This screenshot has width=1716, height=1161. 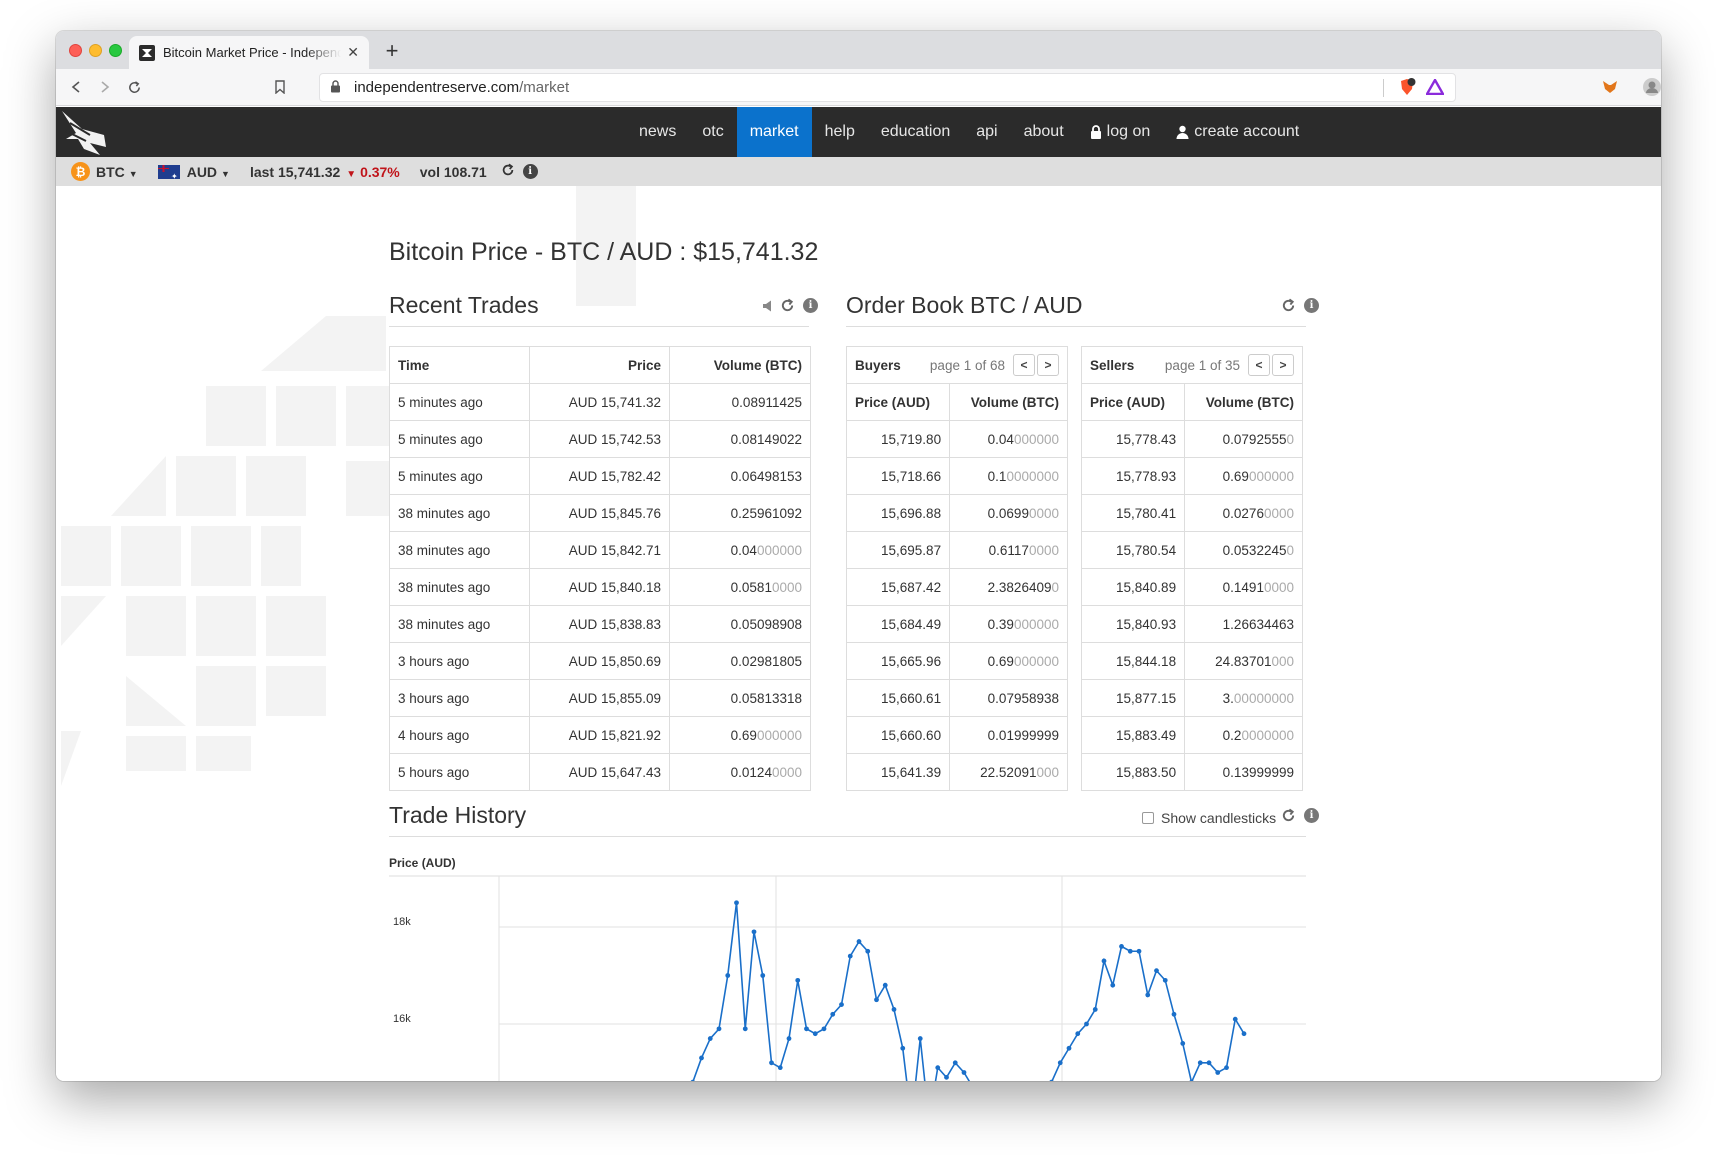 I want to click on table-row: 38 minutes ago AUD 15,838.83 0.05098908, so click(x=600, y=624).